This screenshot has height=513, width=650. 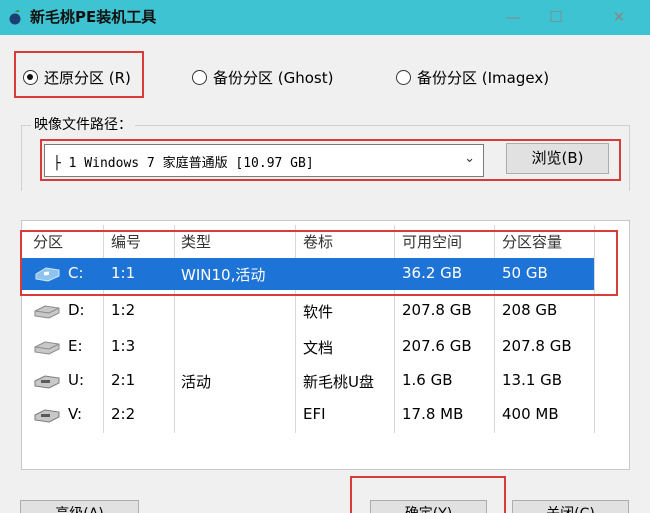 What do you see at coordinates (75, 414) in the screenshot?
I see `cell-drive: V:` at bounding box center [75, 414].